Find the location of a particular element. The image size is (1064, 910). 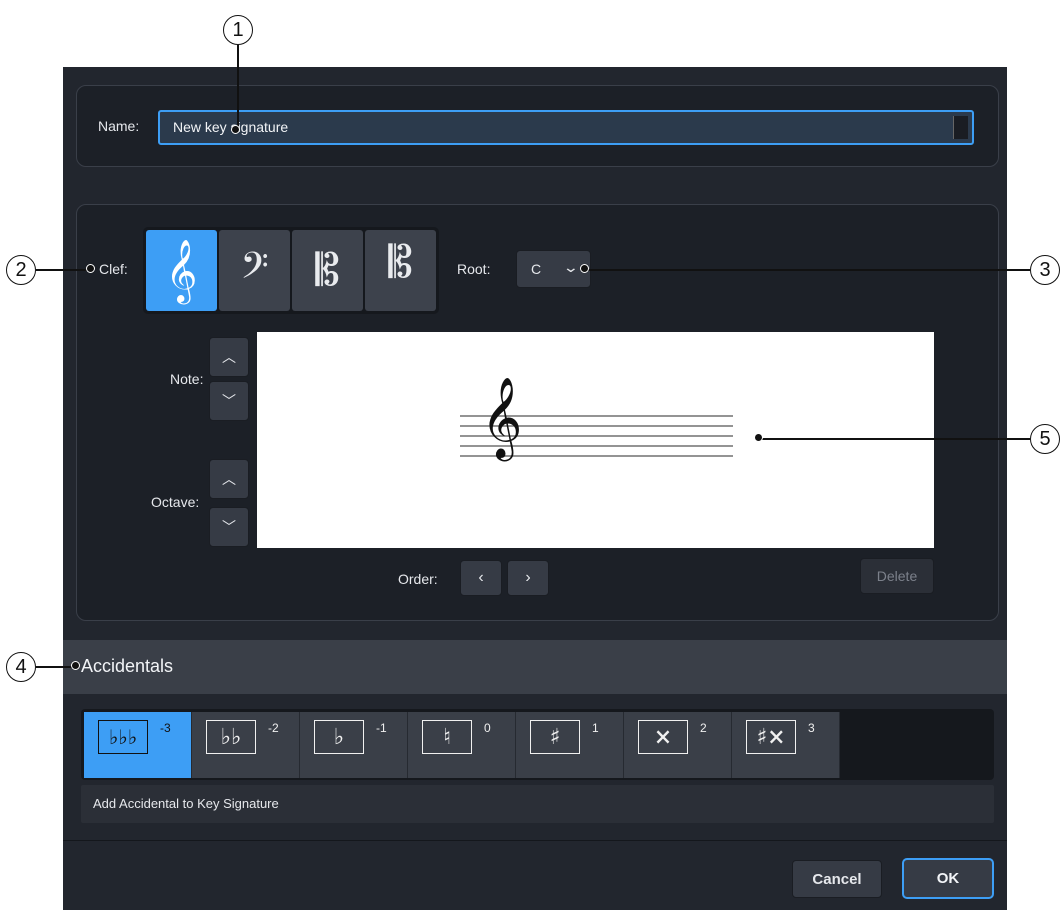

bass-clef-button: 𝄢 is located at coordinates (254, 270).